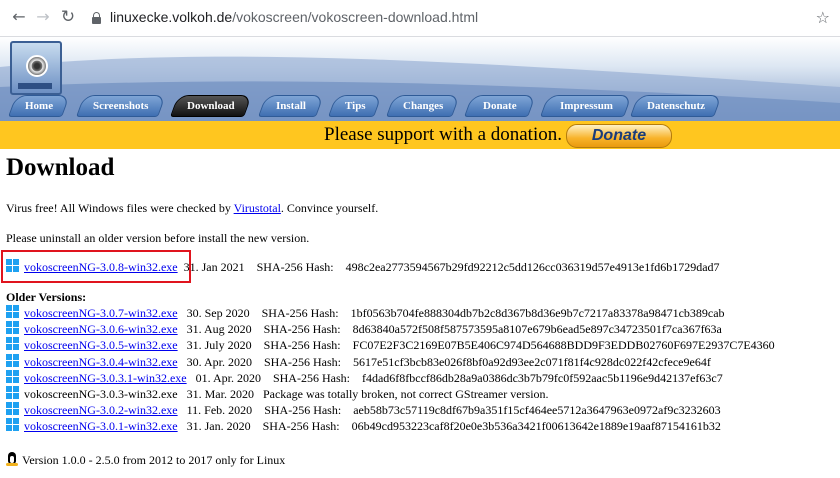 This screenshot has height=478, width=840. What do you see at coordinates (96, 18) in the screenshot?
I see `lock-icon` at bounding box center [96, 18].